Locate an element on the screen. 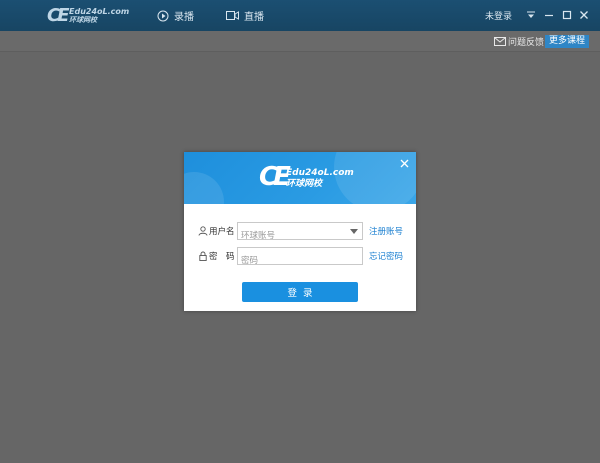 The height and width of the screenshot is (463, 600). password-row: 密 码 忘记密码 is located at coordinates (300, 258).